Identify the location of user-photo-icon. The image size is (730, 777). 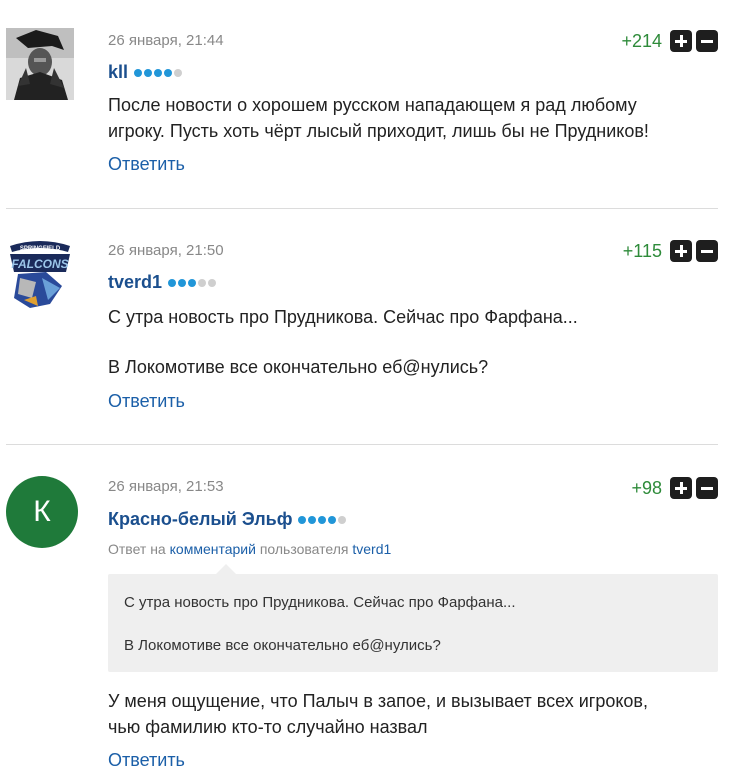
(40, 64).